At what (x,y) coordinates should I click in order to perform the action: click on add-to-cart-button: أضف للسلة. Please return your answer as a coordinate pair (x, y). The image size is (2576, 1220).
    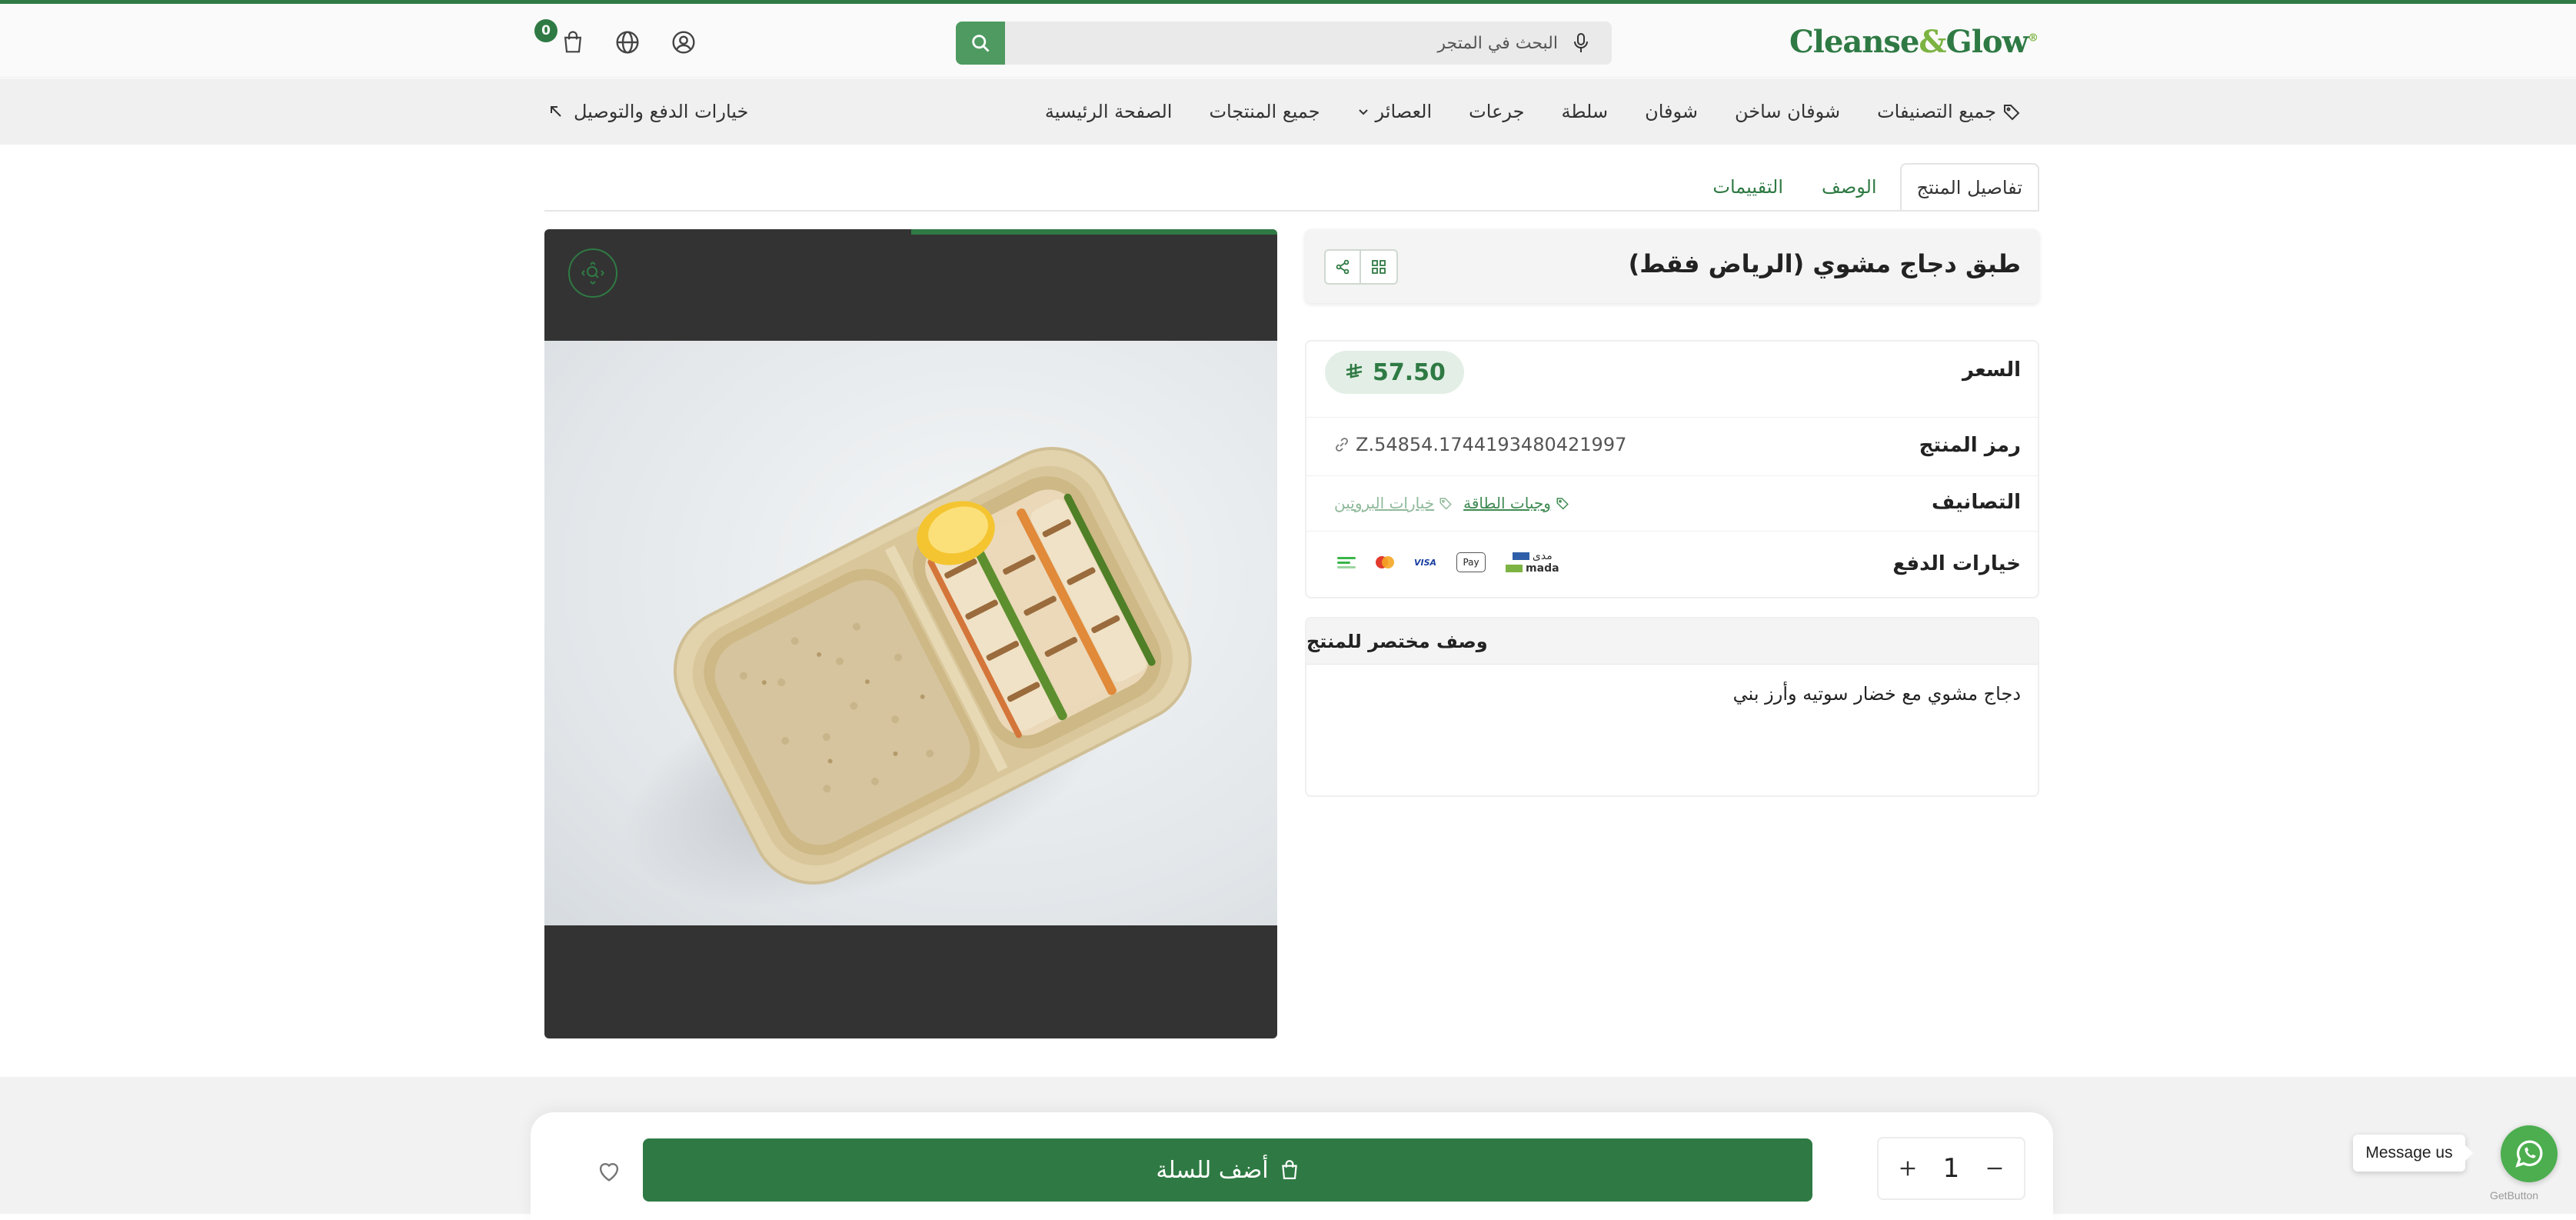
    Looking at the image, I should click on (1227, 1170).